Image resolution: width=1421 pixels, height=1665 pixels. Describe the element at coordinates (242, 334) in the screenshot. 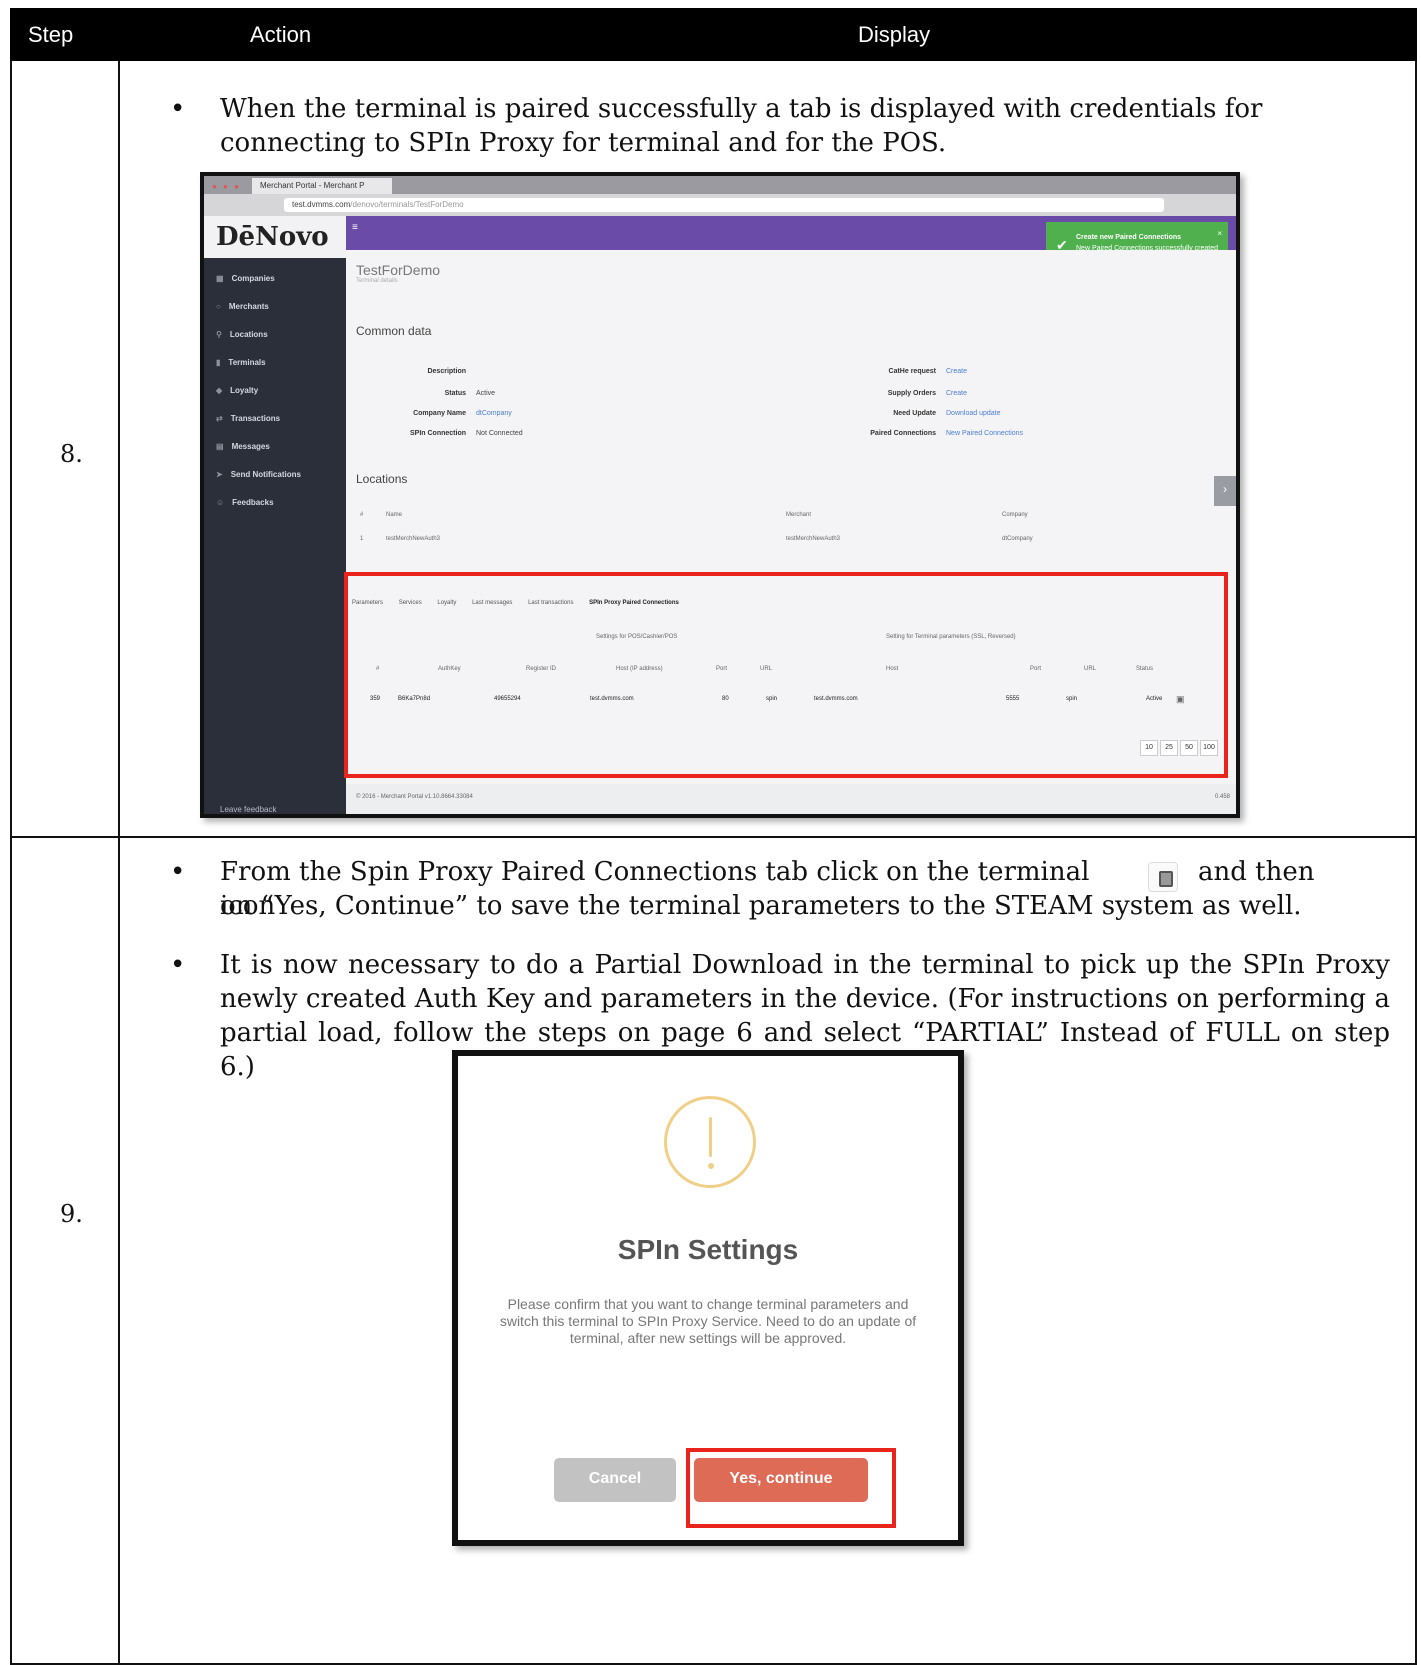

I see `sidebar-item-locations: ⚲ Locations` at that location.